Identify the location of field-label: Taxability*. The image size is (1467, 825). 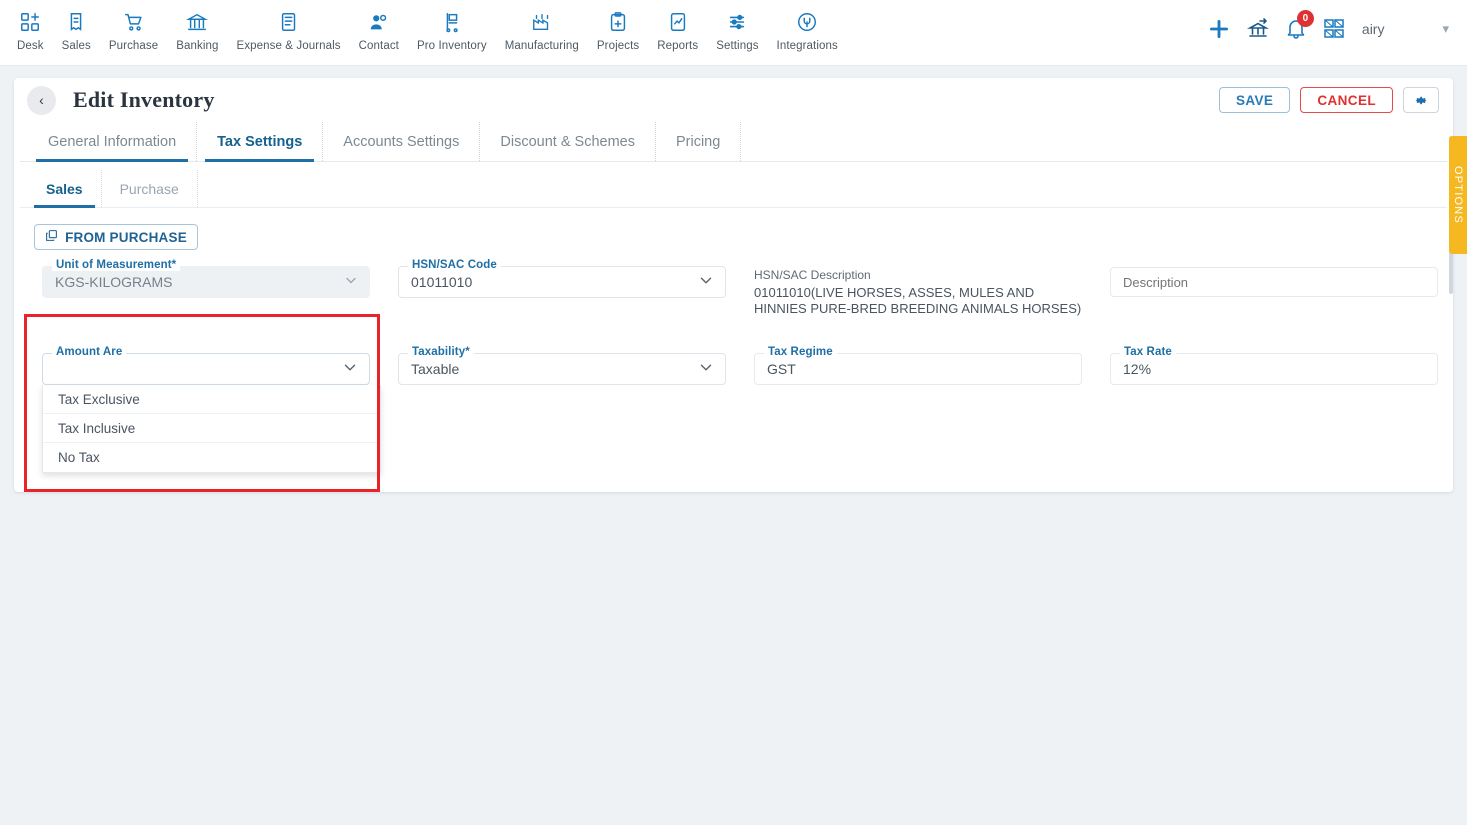
(441, 352).